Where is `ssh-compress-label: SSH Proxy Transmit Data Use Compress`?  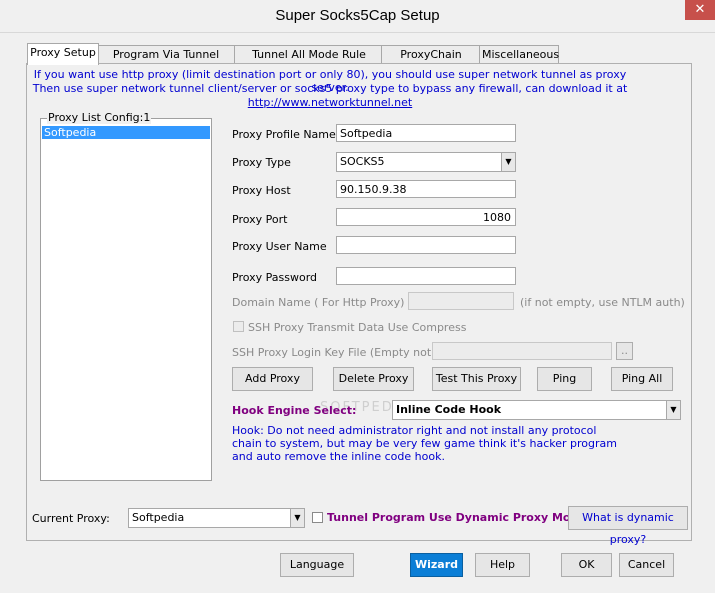
ssh-compress-label: SSH Proxy Transmit Data Use Compress is located at coordinates (357, 327).